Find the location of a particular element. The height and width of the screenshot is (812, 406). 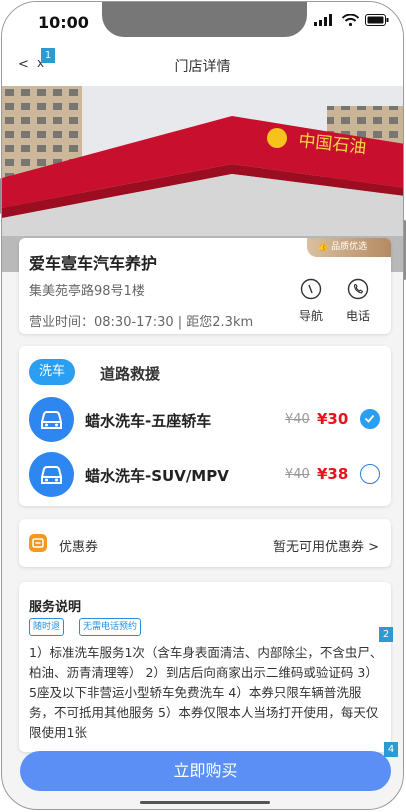

compass-icon is located at coordinates (311, 289).